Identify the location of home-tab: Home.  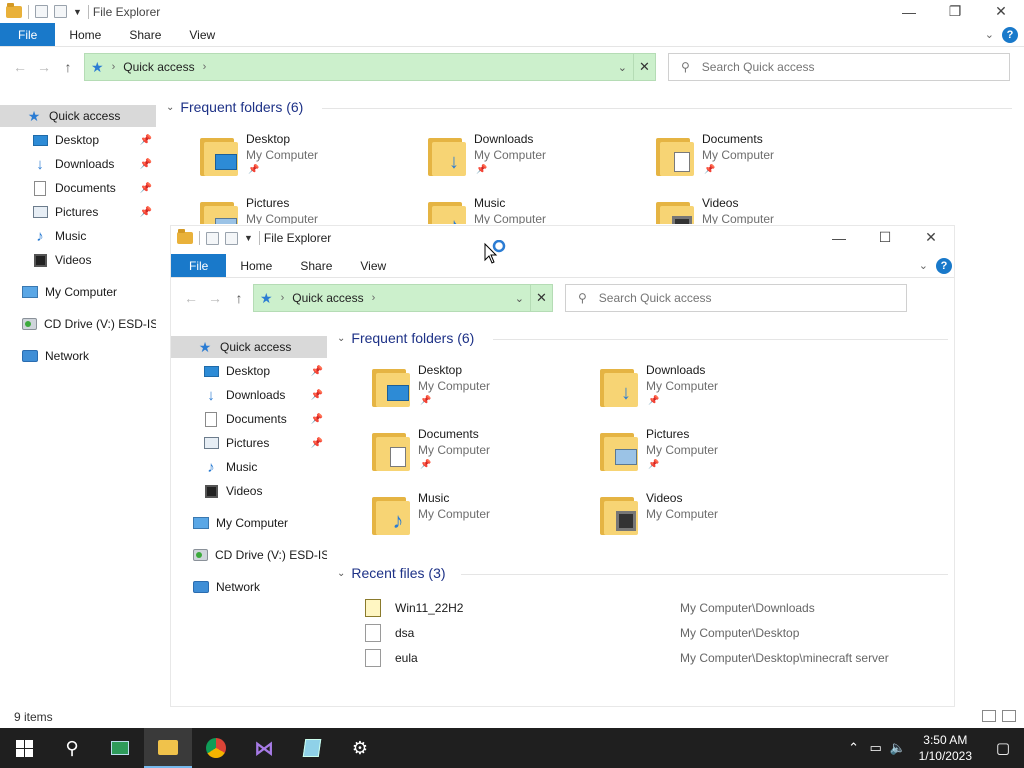
(85, 34).